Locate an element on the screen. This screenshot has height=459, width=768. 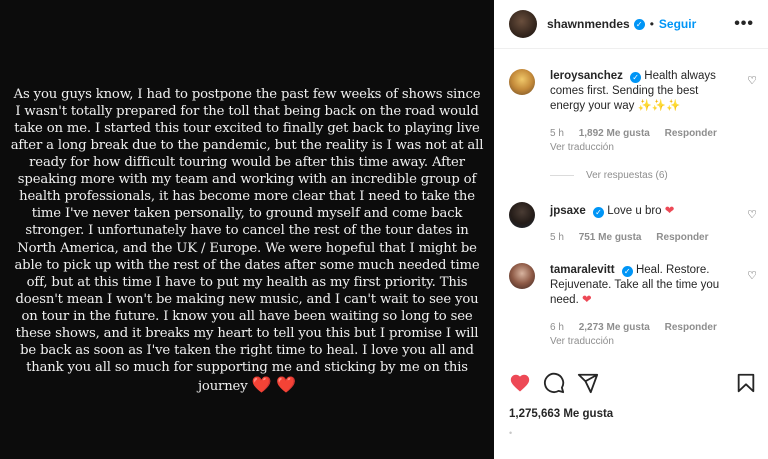
bookmark-icon is located at coordinates (746, 383).